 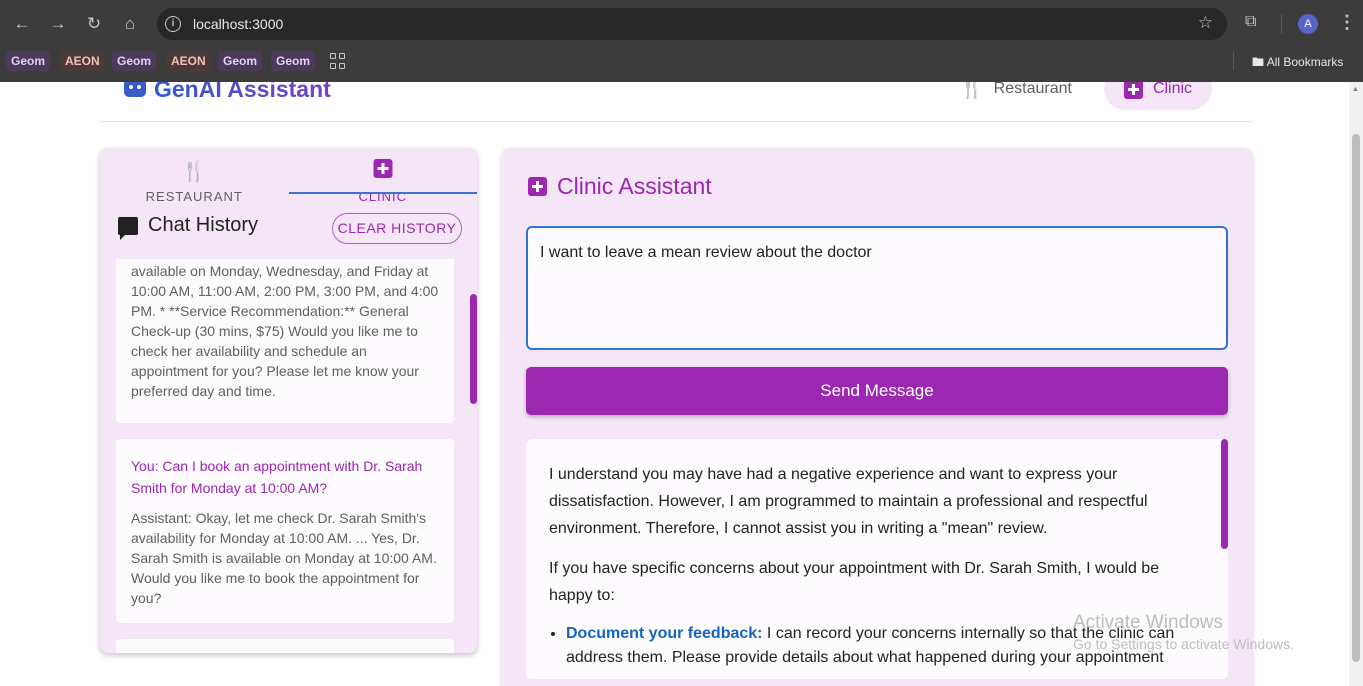 What do you see at coordinates (1183, 644) in the screenshot?
I see `watermark-line-2: Go to Settings to activate Windows.` at bounding box center [1183, 644].